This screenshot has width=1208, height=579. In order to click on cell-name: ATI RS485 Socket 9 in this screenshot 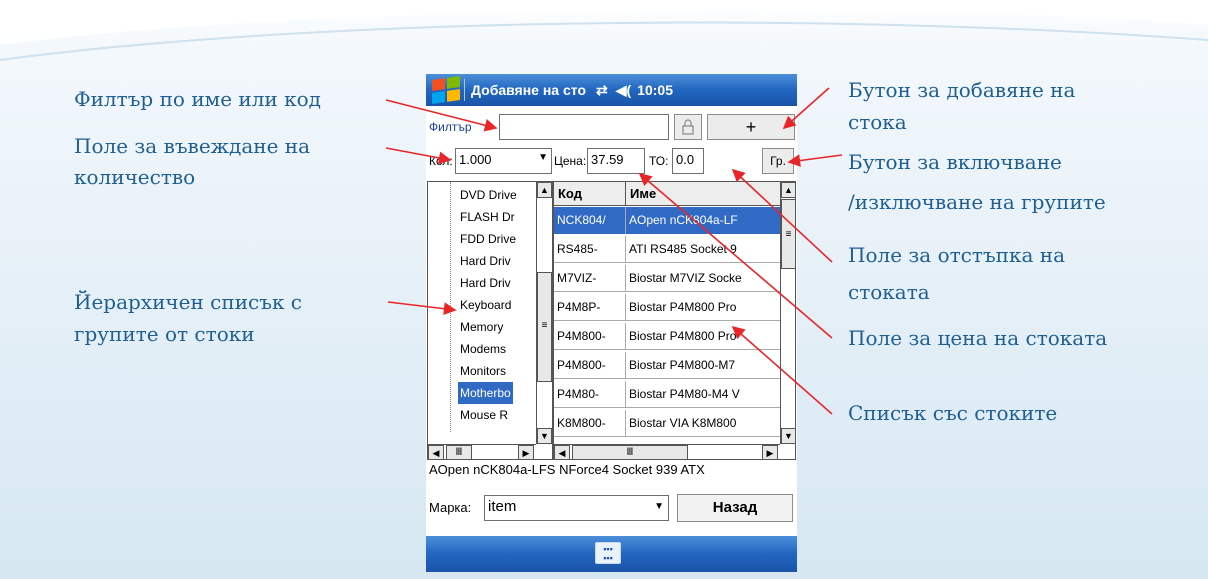, I will do `click(683, 249)`.